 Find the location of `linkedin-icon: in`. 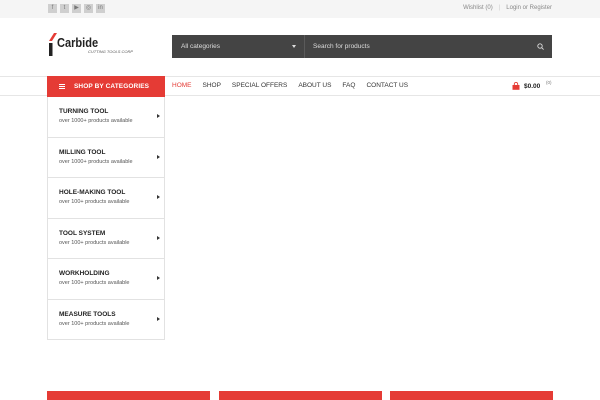

linkedin-icon: in is located at coordinates (100, 8).